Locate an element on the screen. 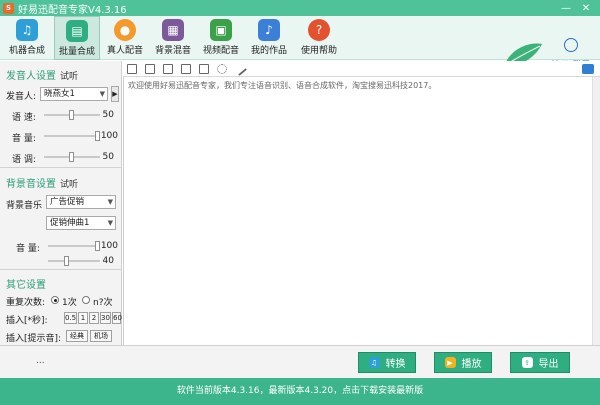 The width and height of the screenshot is (600, 405). bgm-volume-value: 100 is located at coordinates (109, 246).